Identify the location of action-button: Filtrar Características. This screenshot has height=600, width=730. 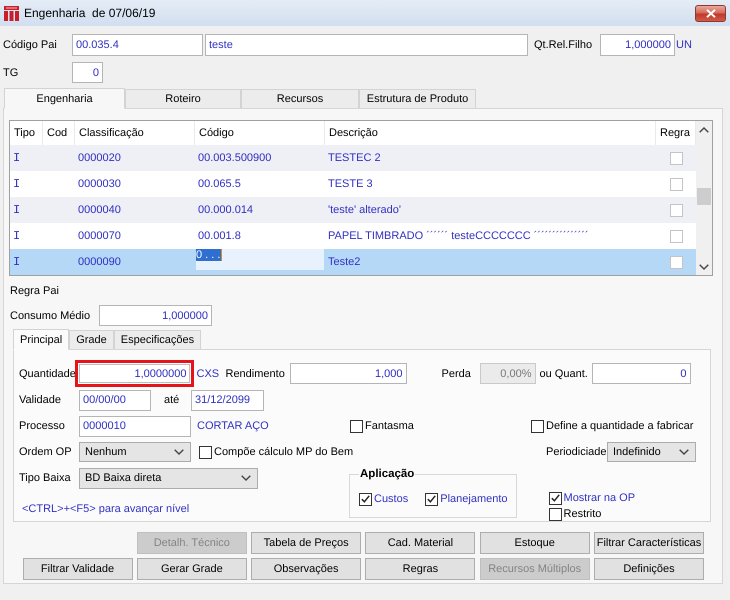
(649, 543).